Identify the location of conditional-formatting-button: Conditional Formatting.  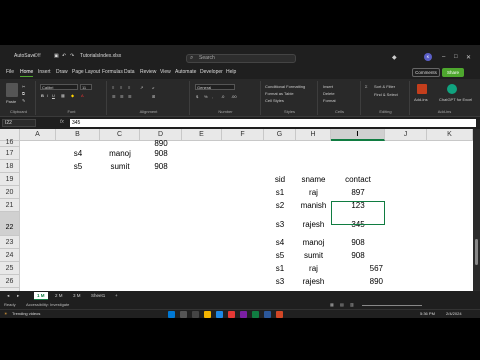
(285, 86).